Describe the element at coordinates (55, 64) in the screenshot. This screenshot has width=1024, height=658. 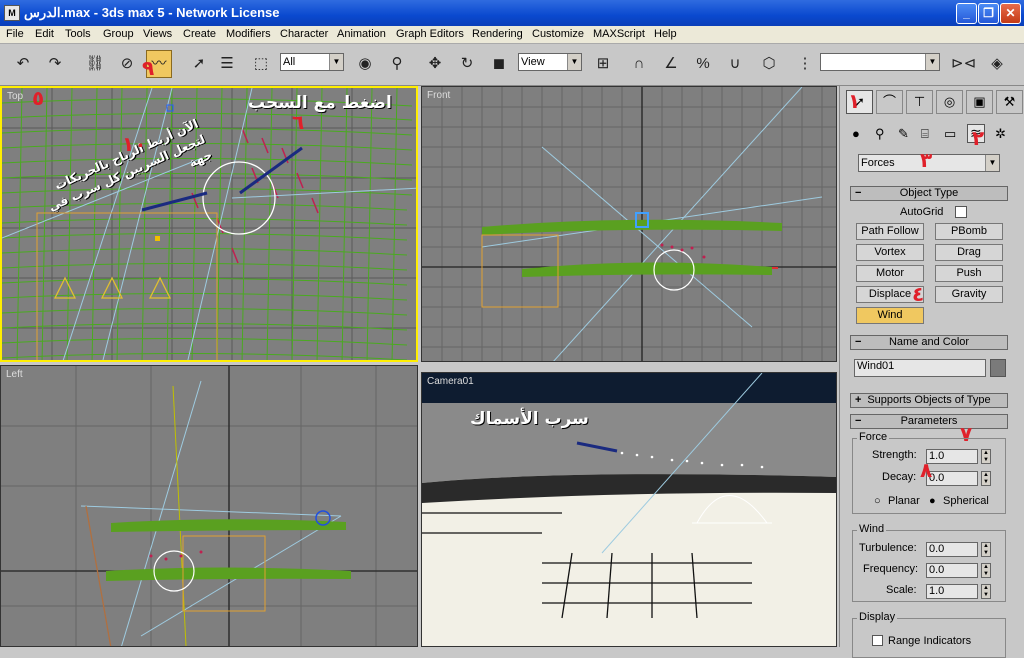
I see `redo-icon: ↷` at that location.